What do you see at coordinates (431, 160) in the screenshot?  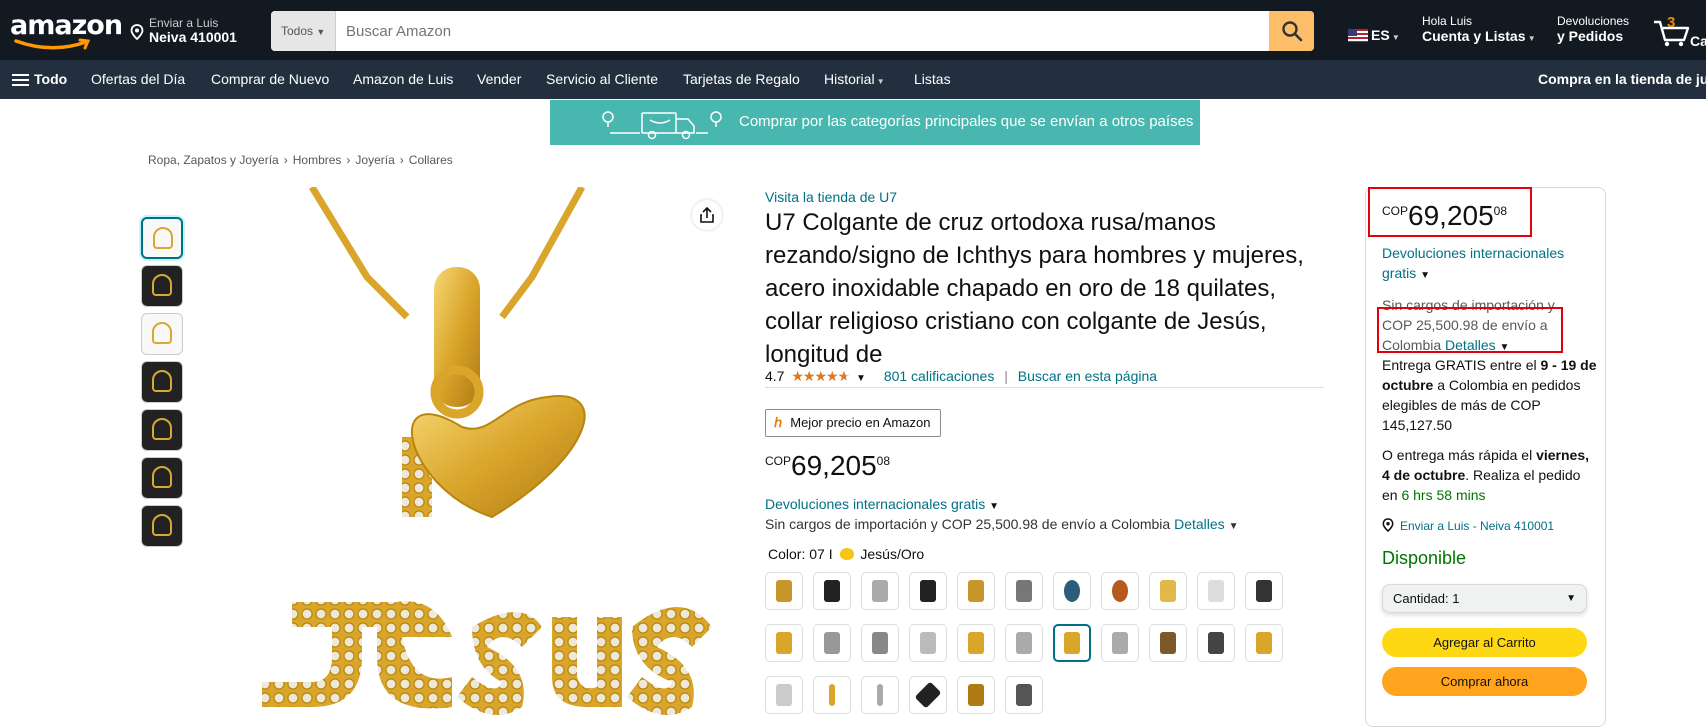 I see `breadcrumb-item: Collares` at bounding box center [431, 160].